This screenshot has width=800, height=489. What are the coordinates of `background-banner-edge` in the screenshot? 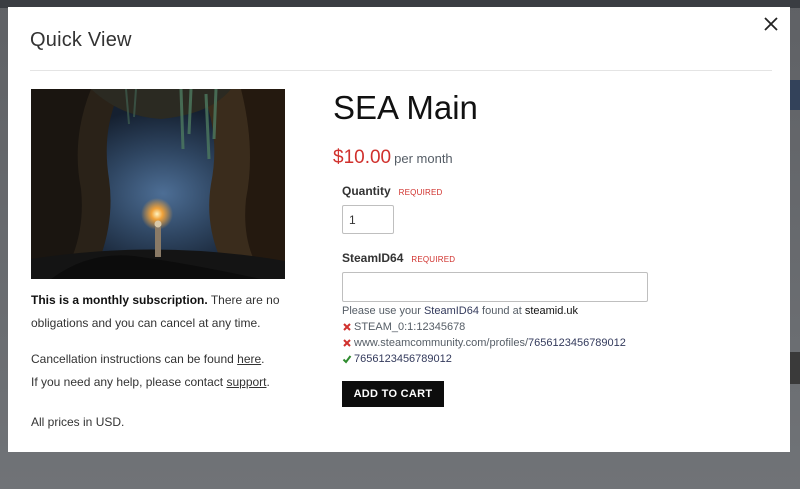 It's located at (795, 95).